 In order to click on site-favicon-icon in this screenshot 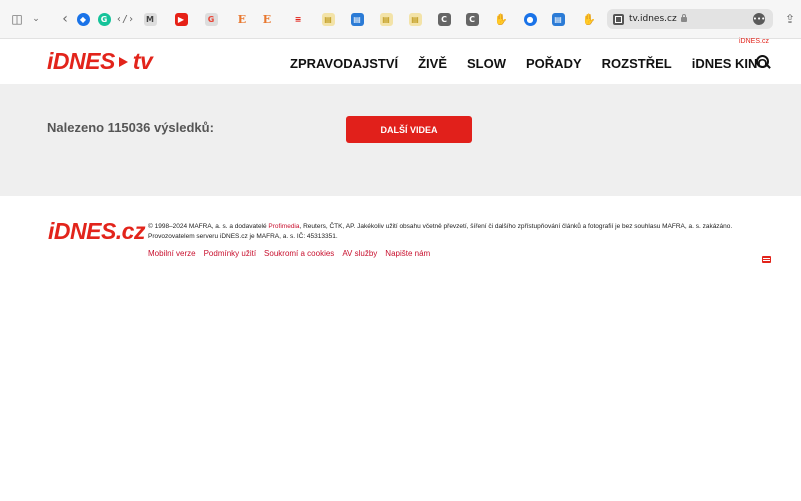, I will do `click(618, 19)`.